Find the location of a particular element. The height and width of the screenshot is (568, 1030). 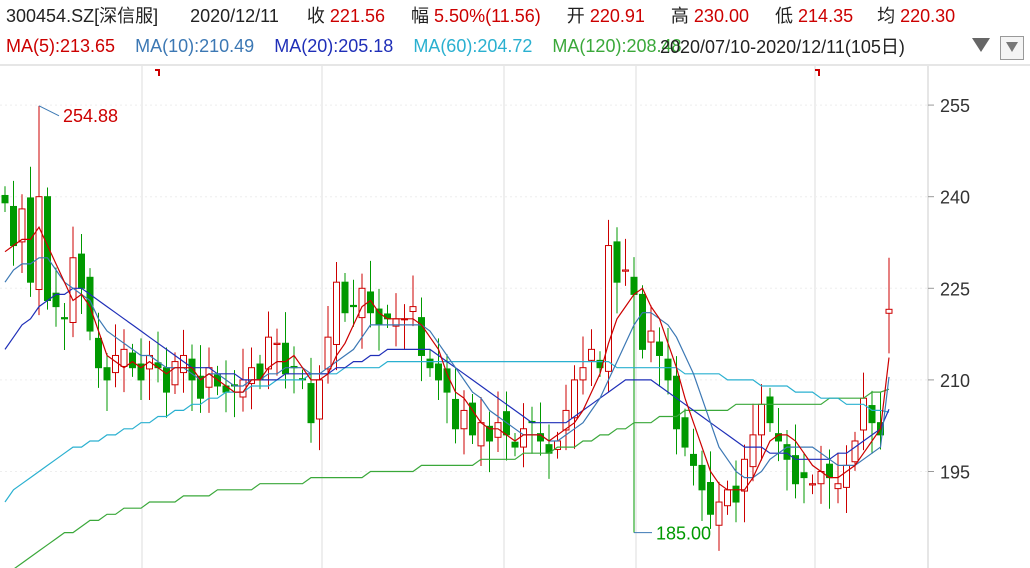

y-tick-label-3: 210 is located at coordinates (955, 381).